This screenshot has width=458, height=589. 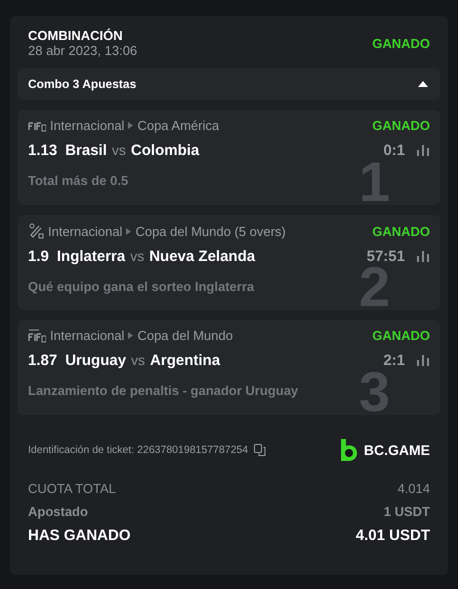 What do you see at coordinates (413, 488) in the screenshot?
I see `total-value: 4.014` at bounding box center [413, 488].